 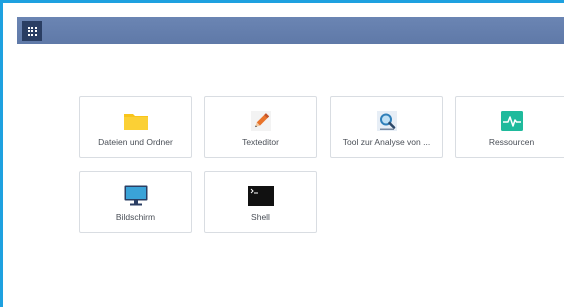 I want to click on activity-monitor-icon, so click(x=512, y=121).